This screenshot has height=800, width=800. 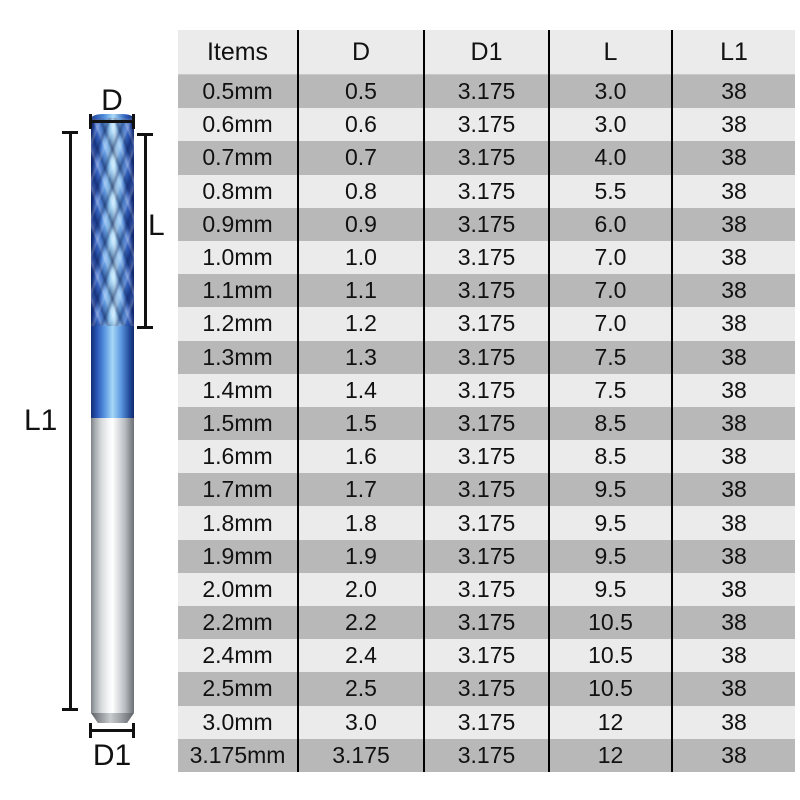 I want to click on table-row: 0.5mm 0.5 3.175 3.0 38, so click(x=486, y=91).